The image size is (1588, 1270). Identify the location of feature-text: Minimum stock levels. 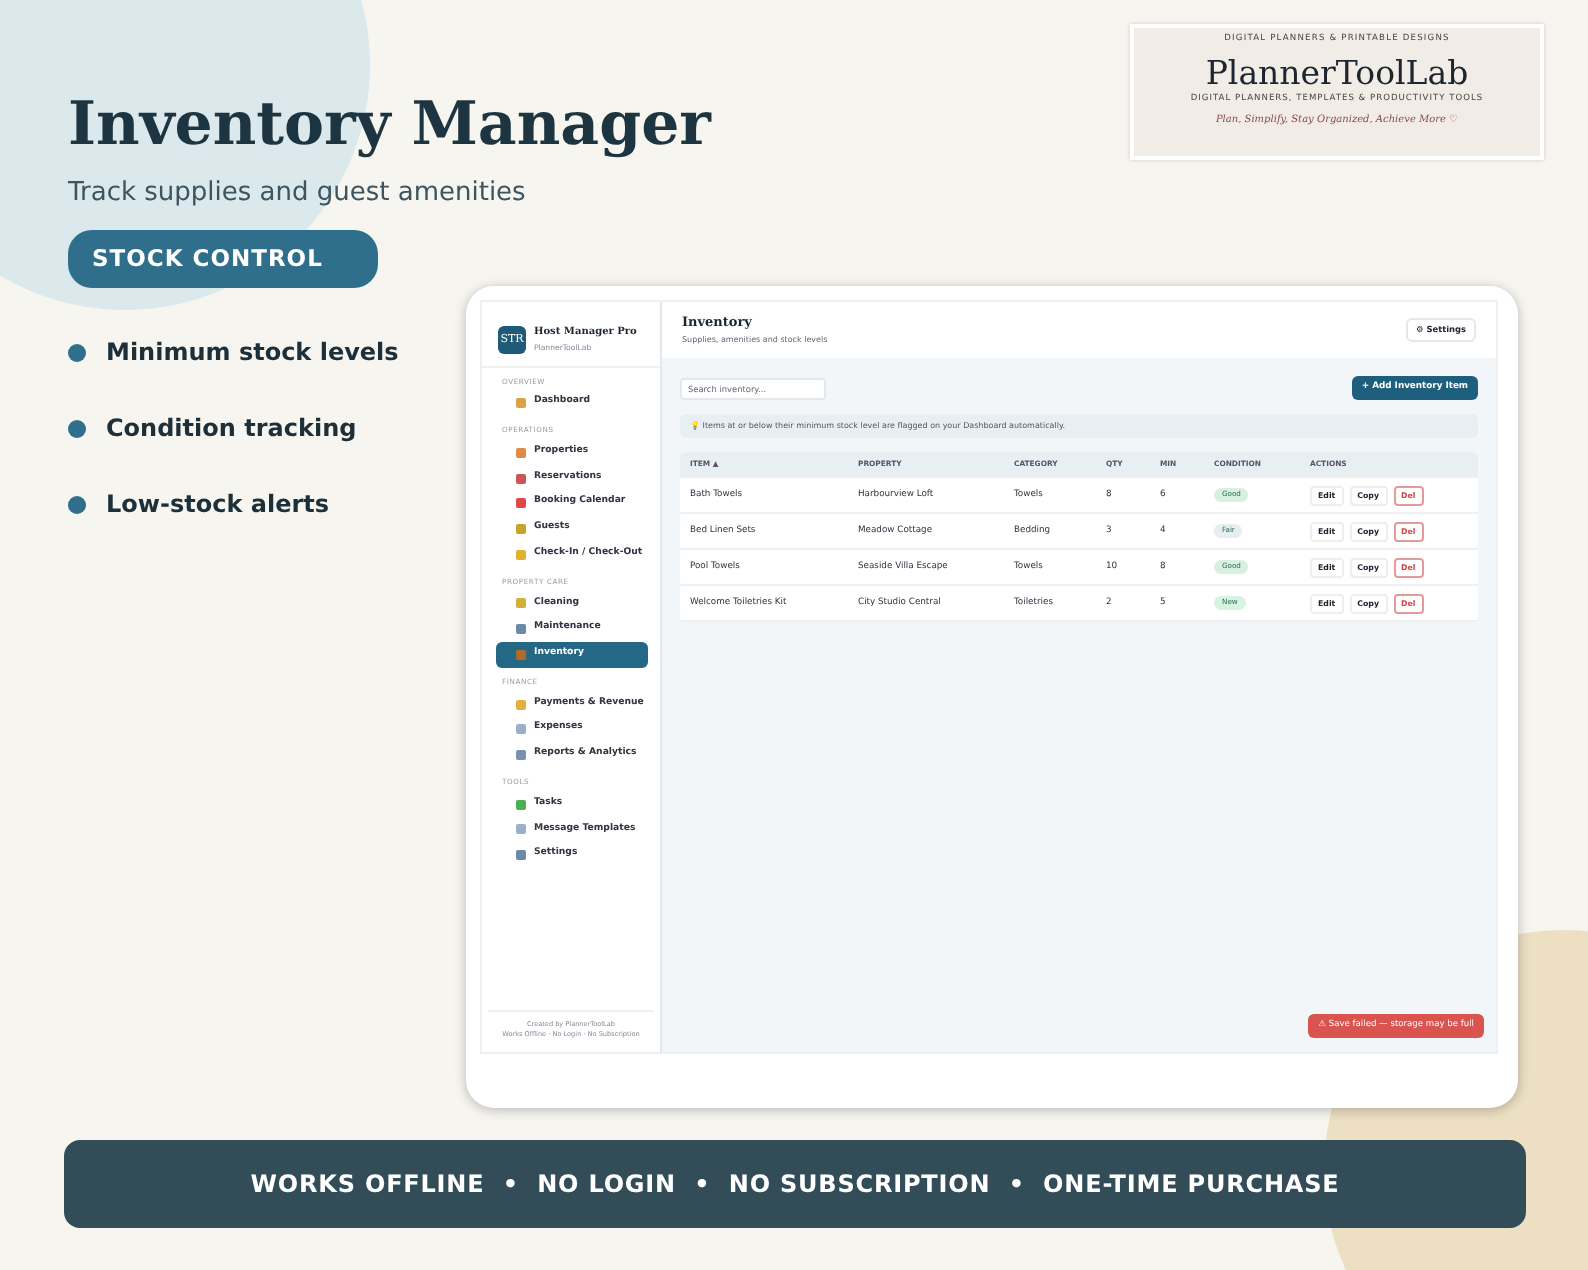
(252, 353).